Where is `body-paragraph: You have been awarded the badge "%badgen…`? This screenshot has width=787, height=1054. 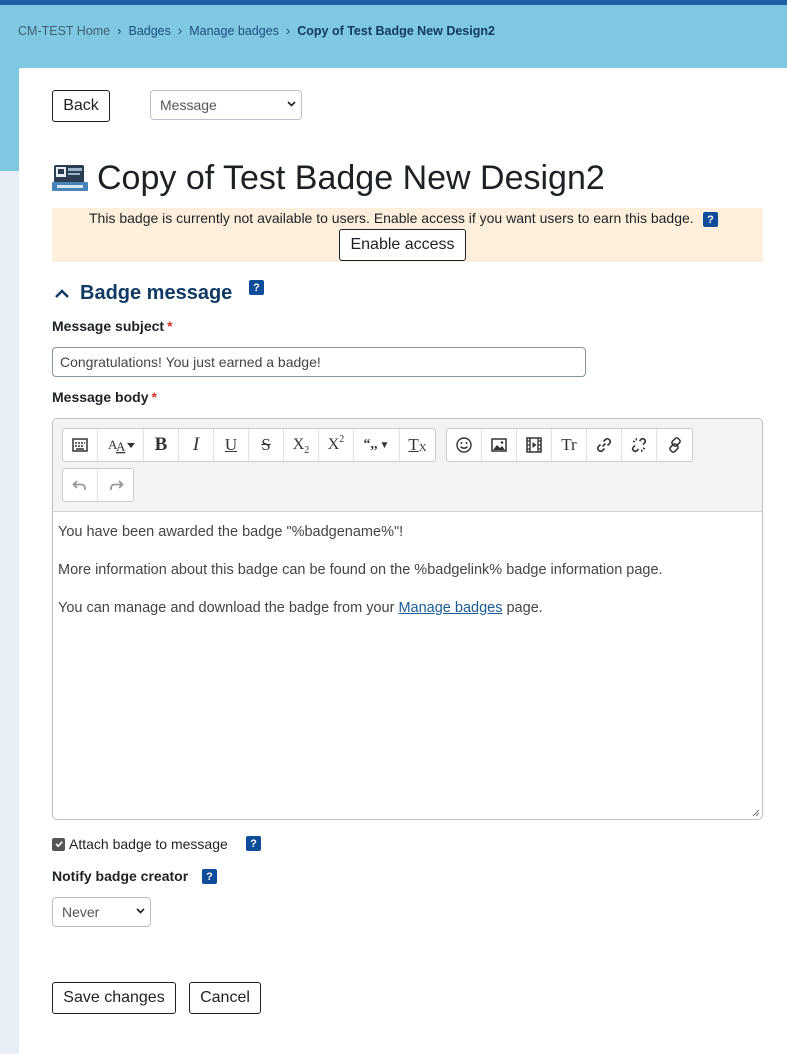
body-paragraph: You have been awarded the badge "%badgen… is located at coordinates (231, 532).